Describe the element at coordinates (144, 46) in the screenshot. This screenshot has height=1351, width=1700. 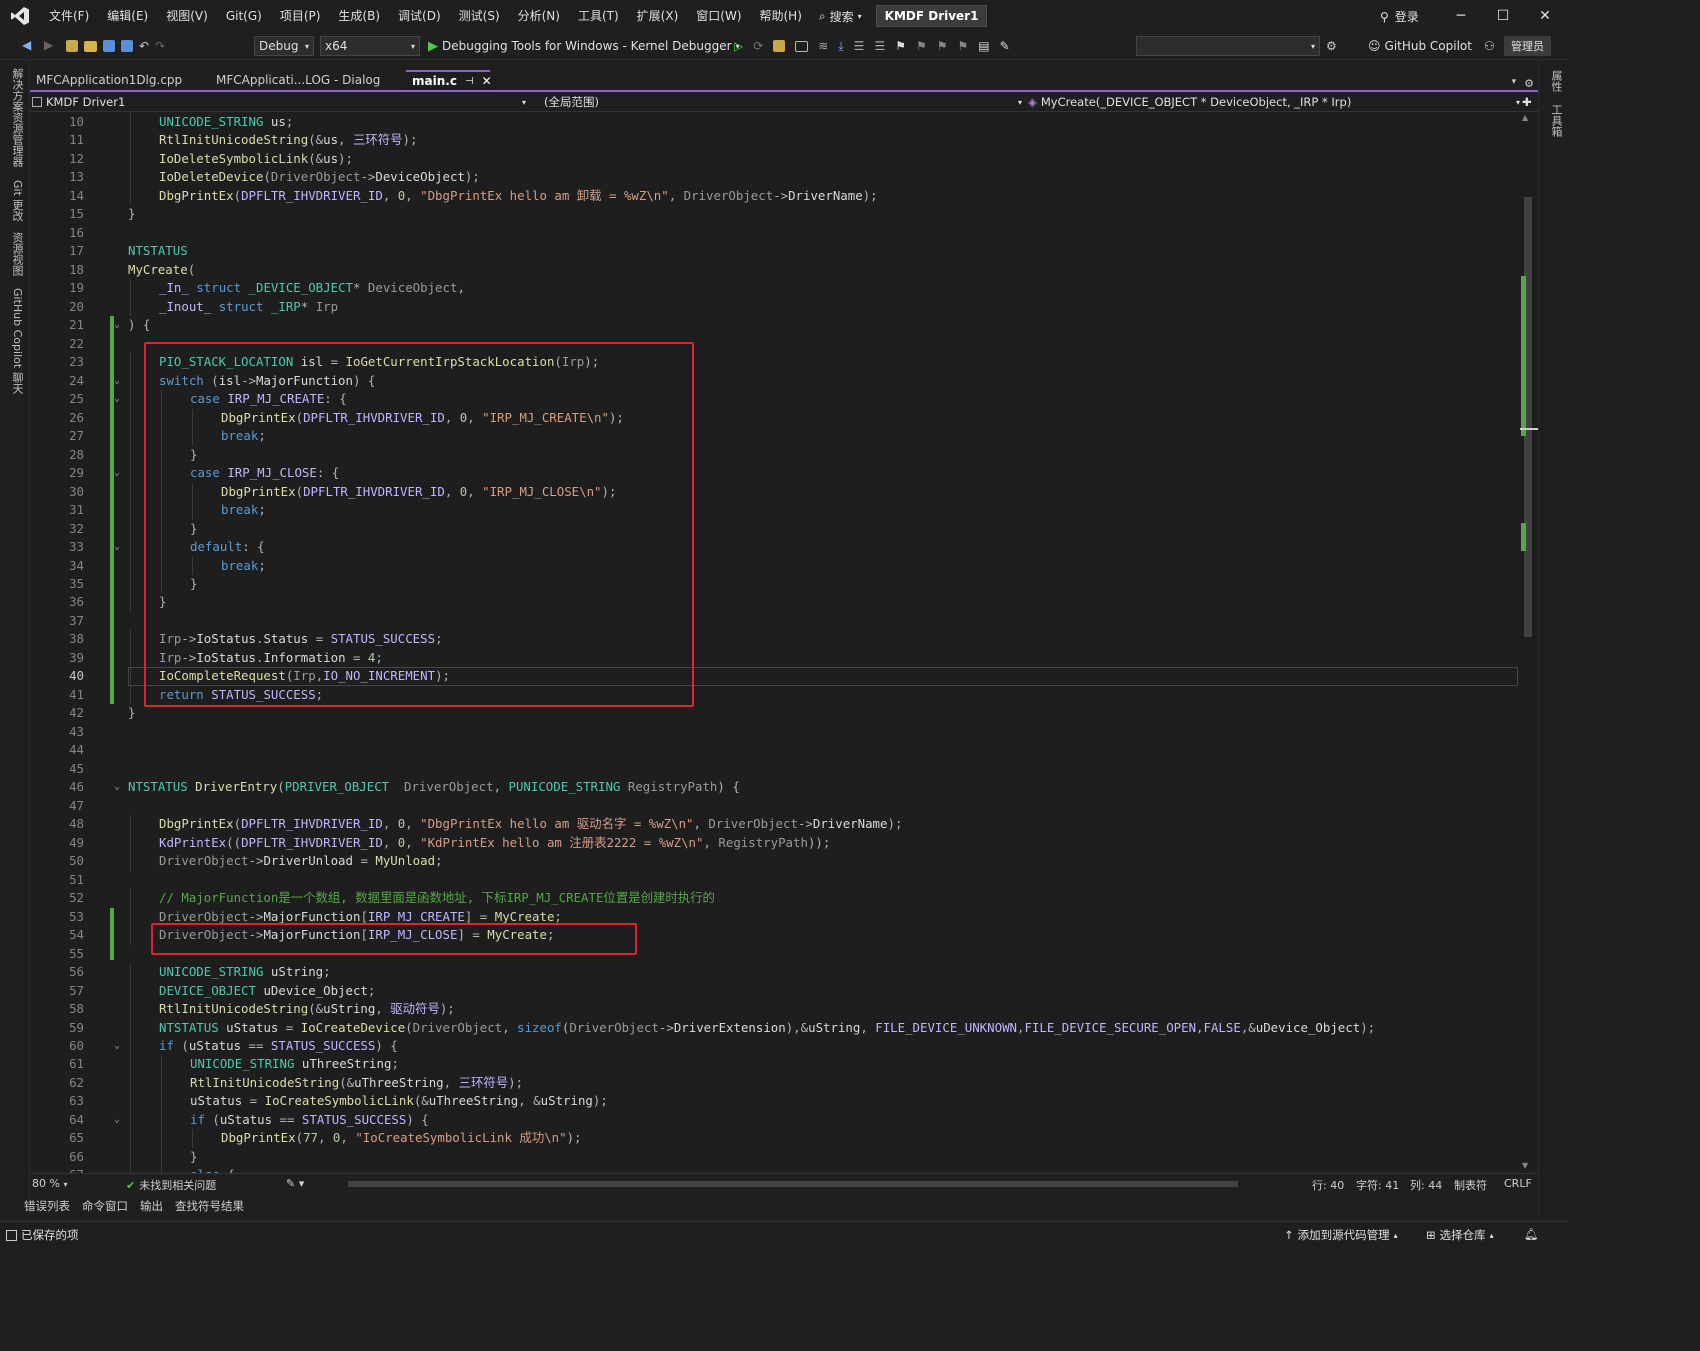
I see `undo-icon: ↶` at that location.